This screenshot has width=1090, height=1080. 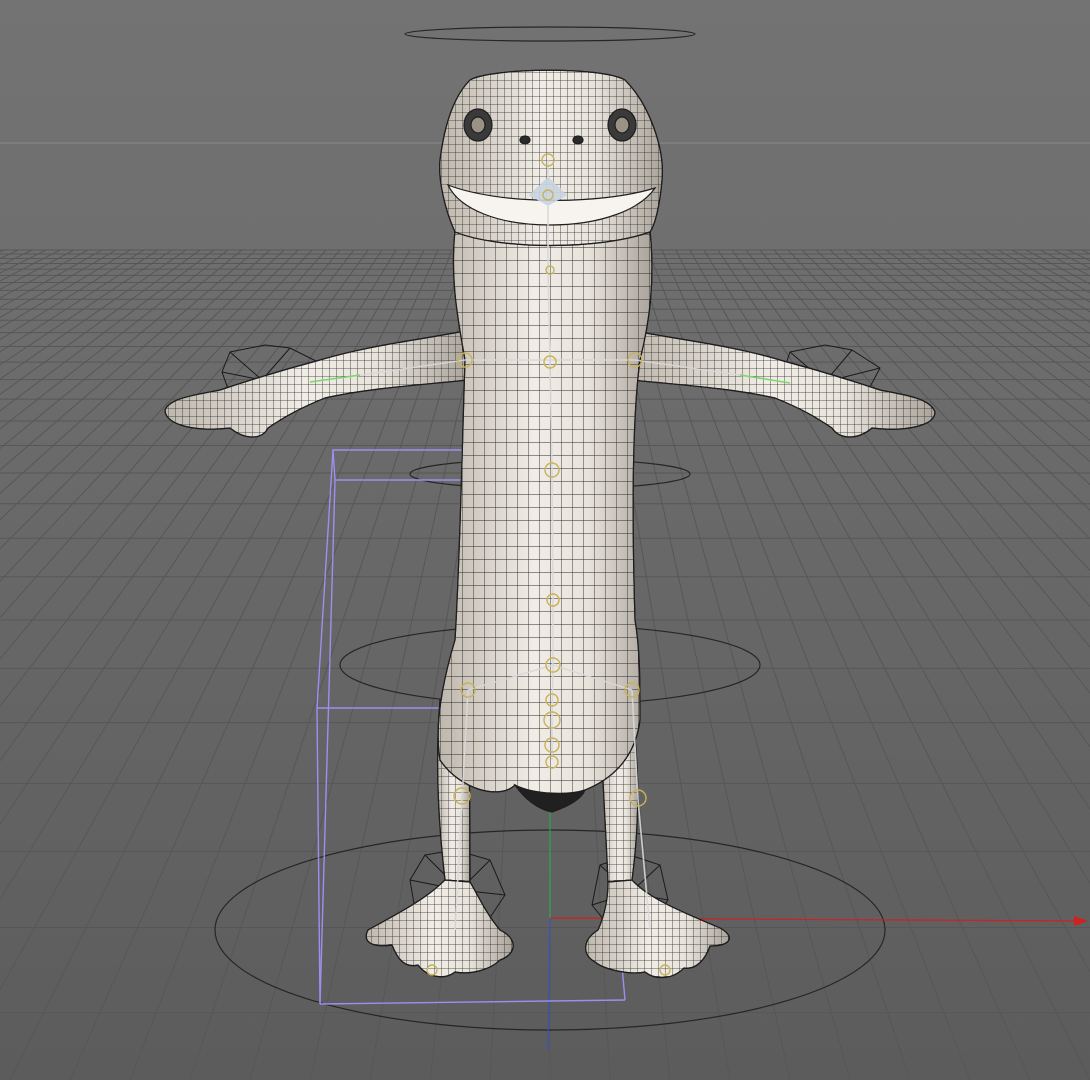 I want to click on nostril-left, so click(x=525, y=140).